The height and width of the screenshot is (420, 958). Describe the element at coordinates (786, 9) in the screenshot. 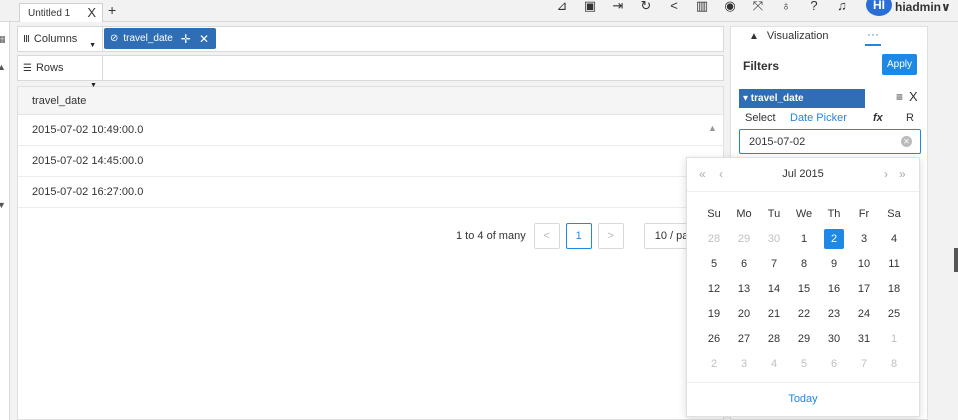

I see `lightbulb-icon: ♁` at that location.